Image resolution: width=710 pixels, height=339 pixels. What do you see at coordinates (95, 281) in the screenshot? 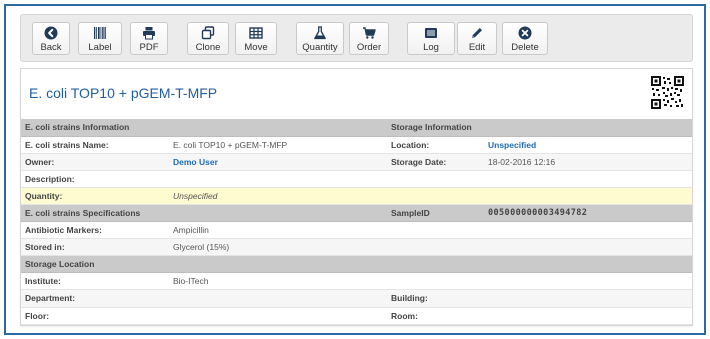
I see `institute-label: Institute:` at bounding box center [95, 281].